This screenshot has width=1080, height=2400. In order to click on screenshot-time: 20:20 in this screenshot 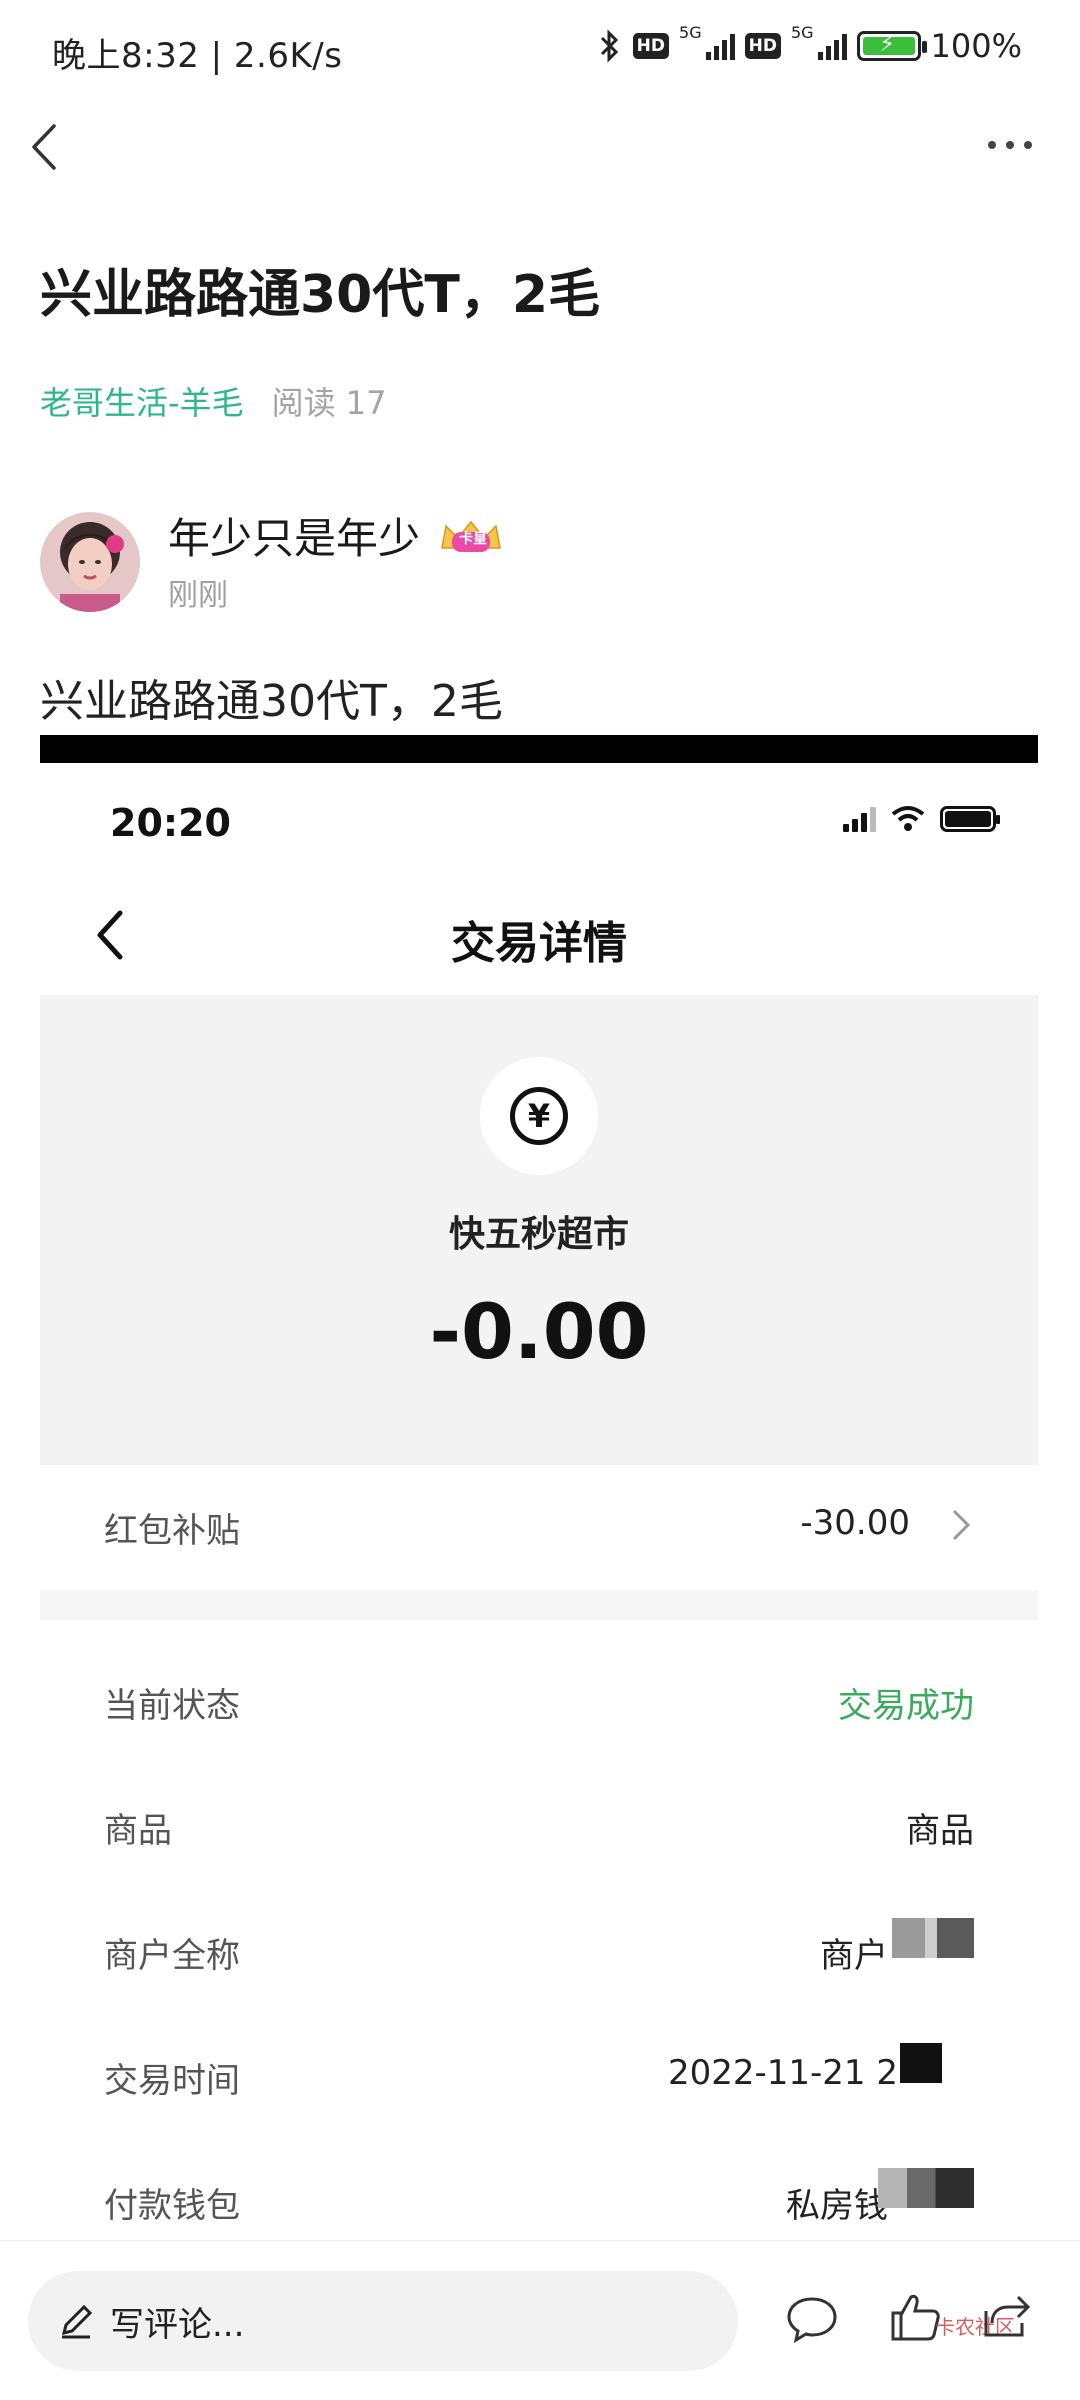, I will do `click(170, 823)`.